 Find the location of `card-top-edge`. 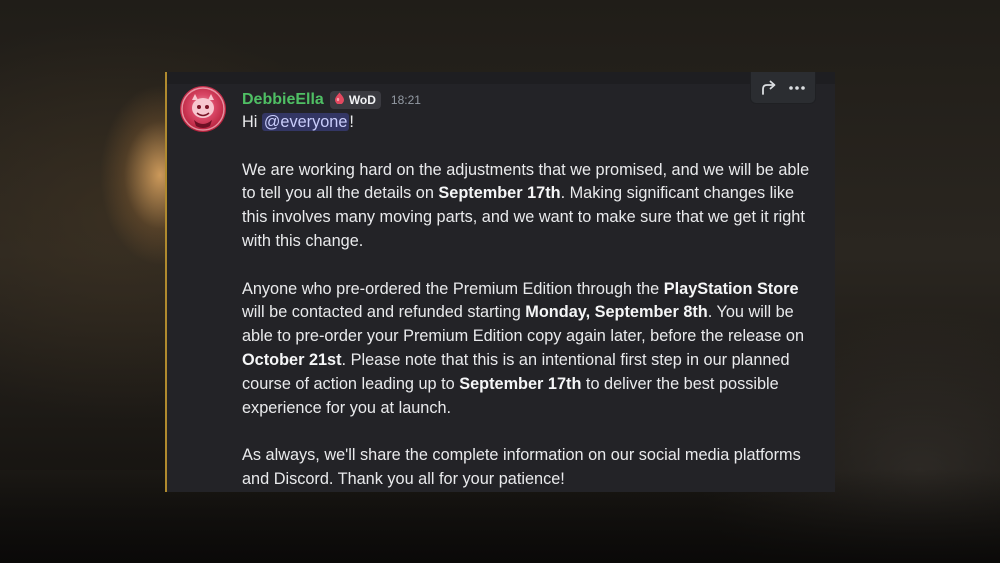

card-top-edge is located at coordinates (501, 78).